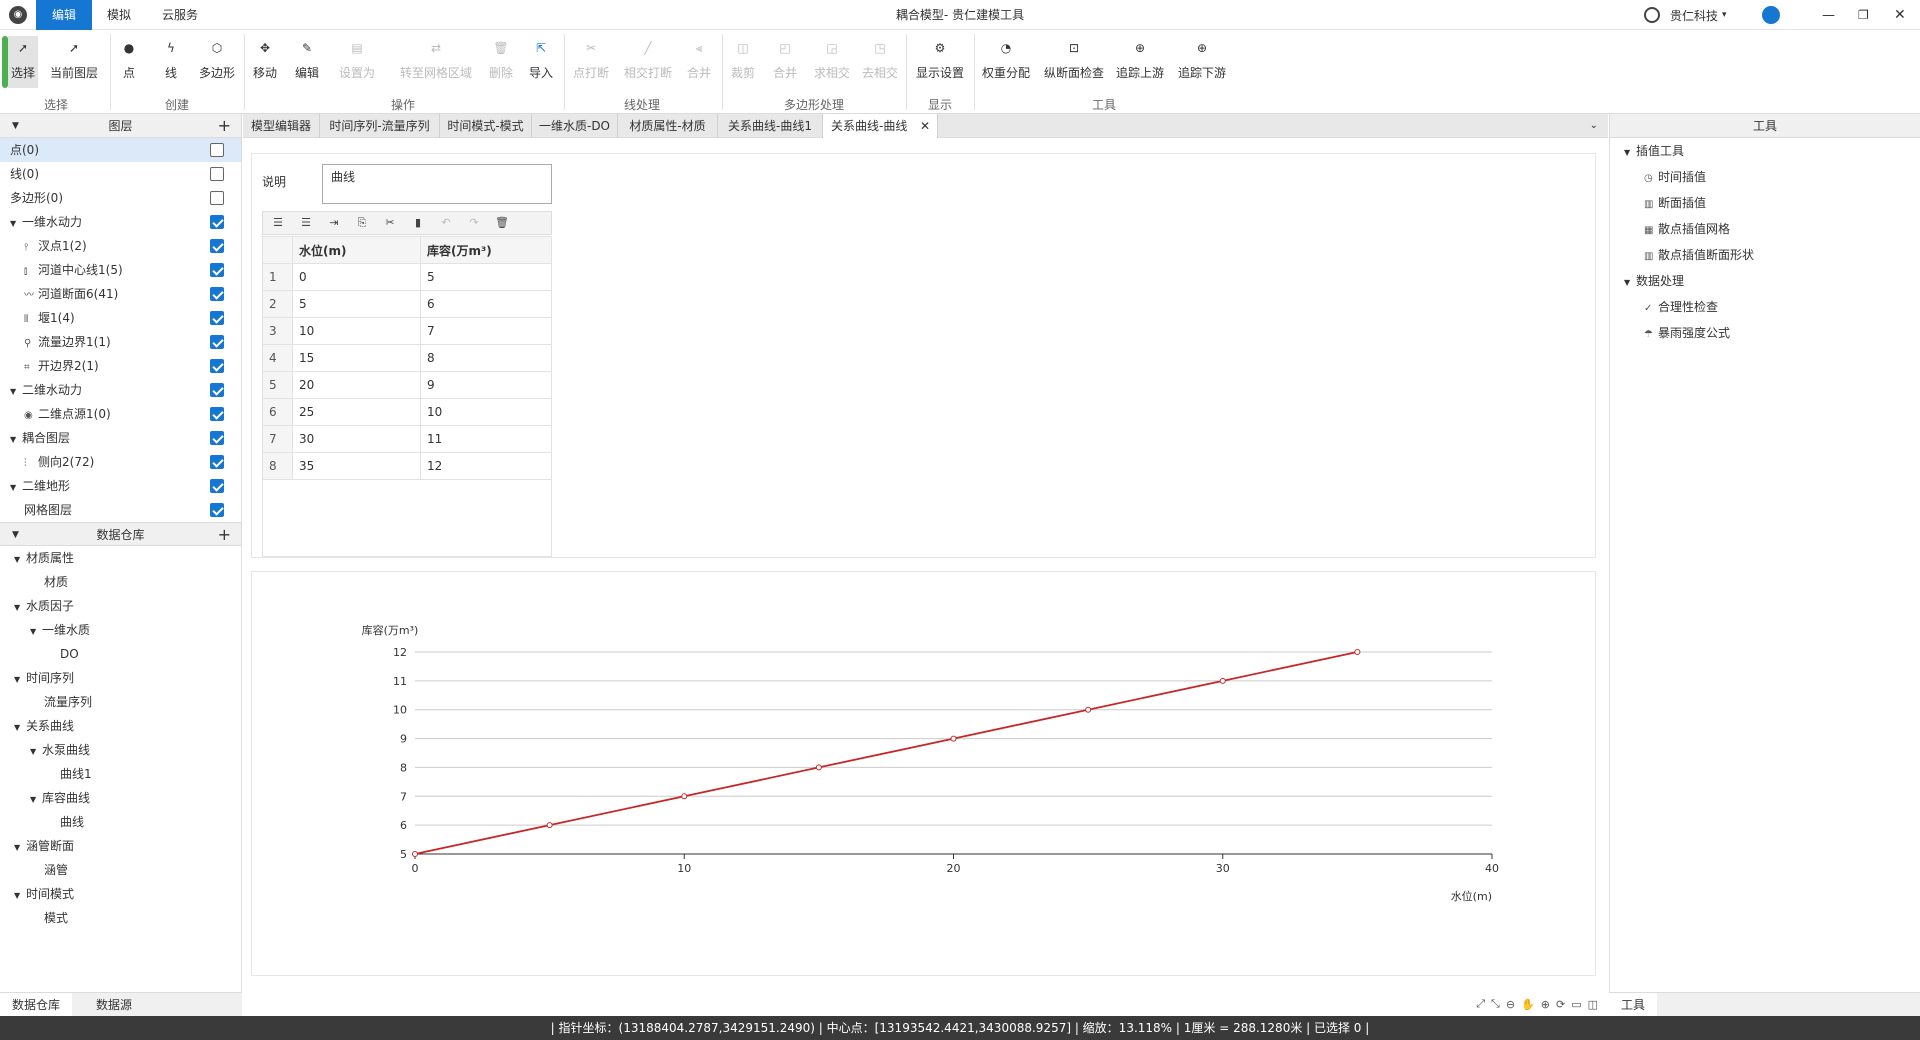  I want to click on restore-icon: ❐, so click(1863, 15).